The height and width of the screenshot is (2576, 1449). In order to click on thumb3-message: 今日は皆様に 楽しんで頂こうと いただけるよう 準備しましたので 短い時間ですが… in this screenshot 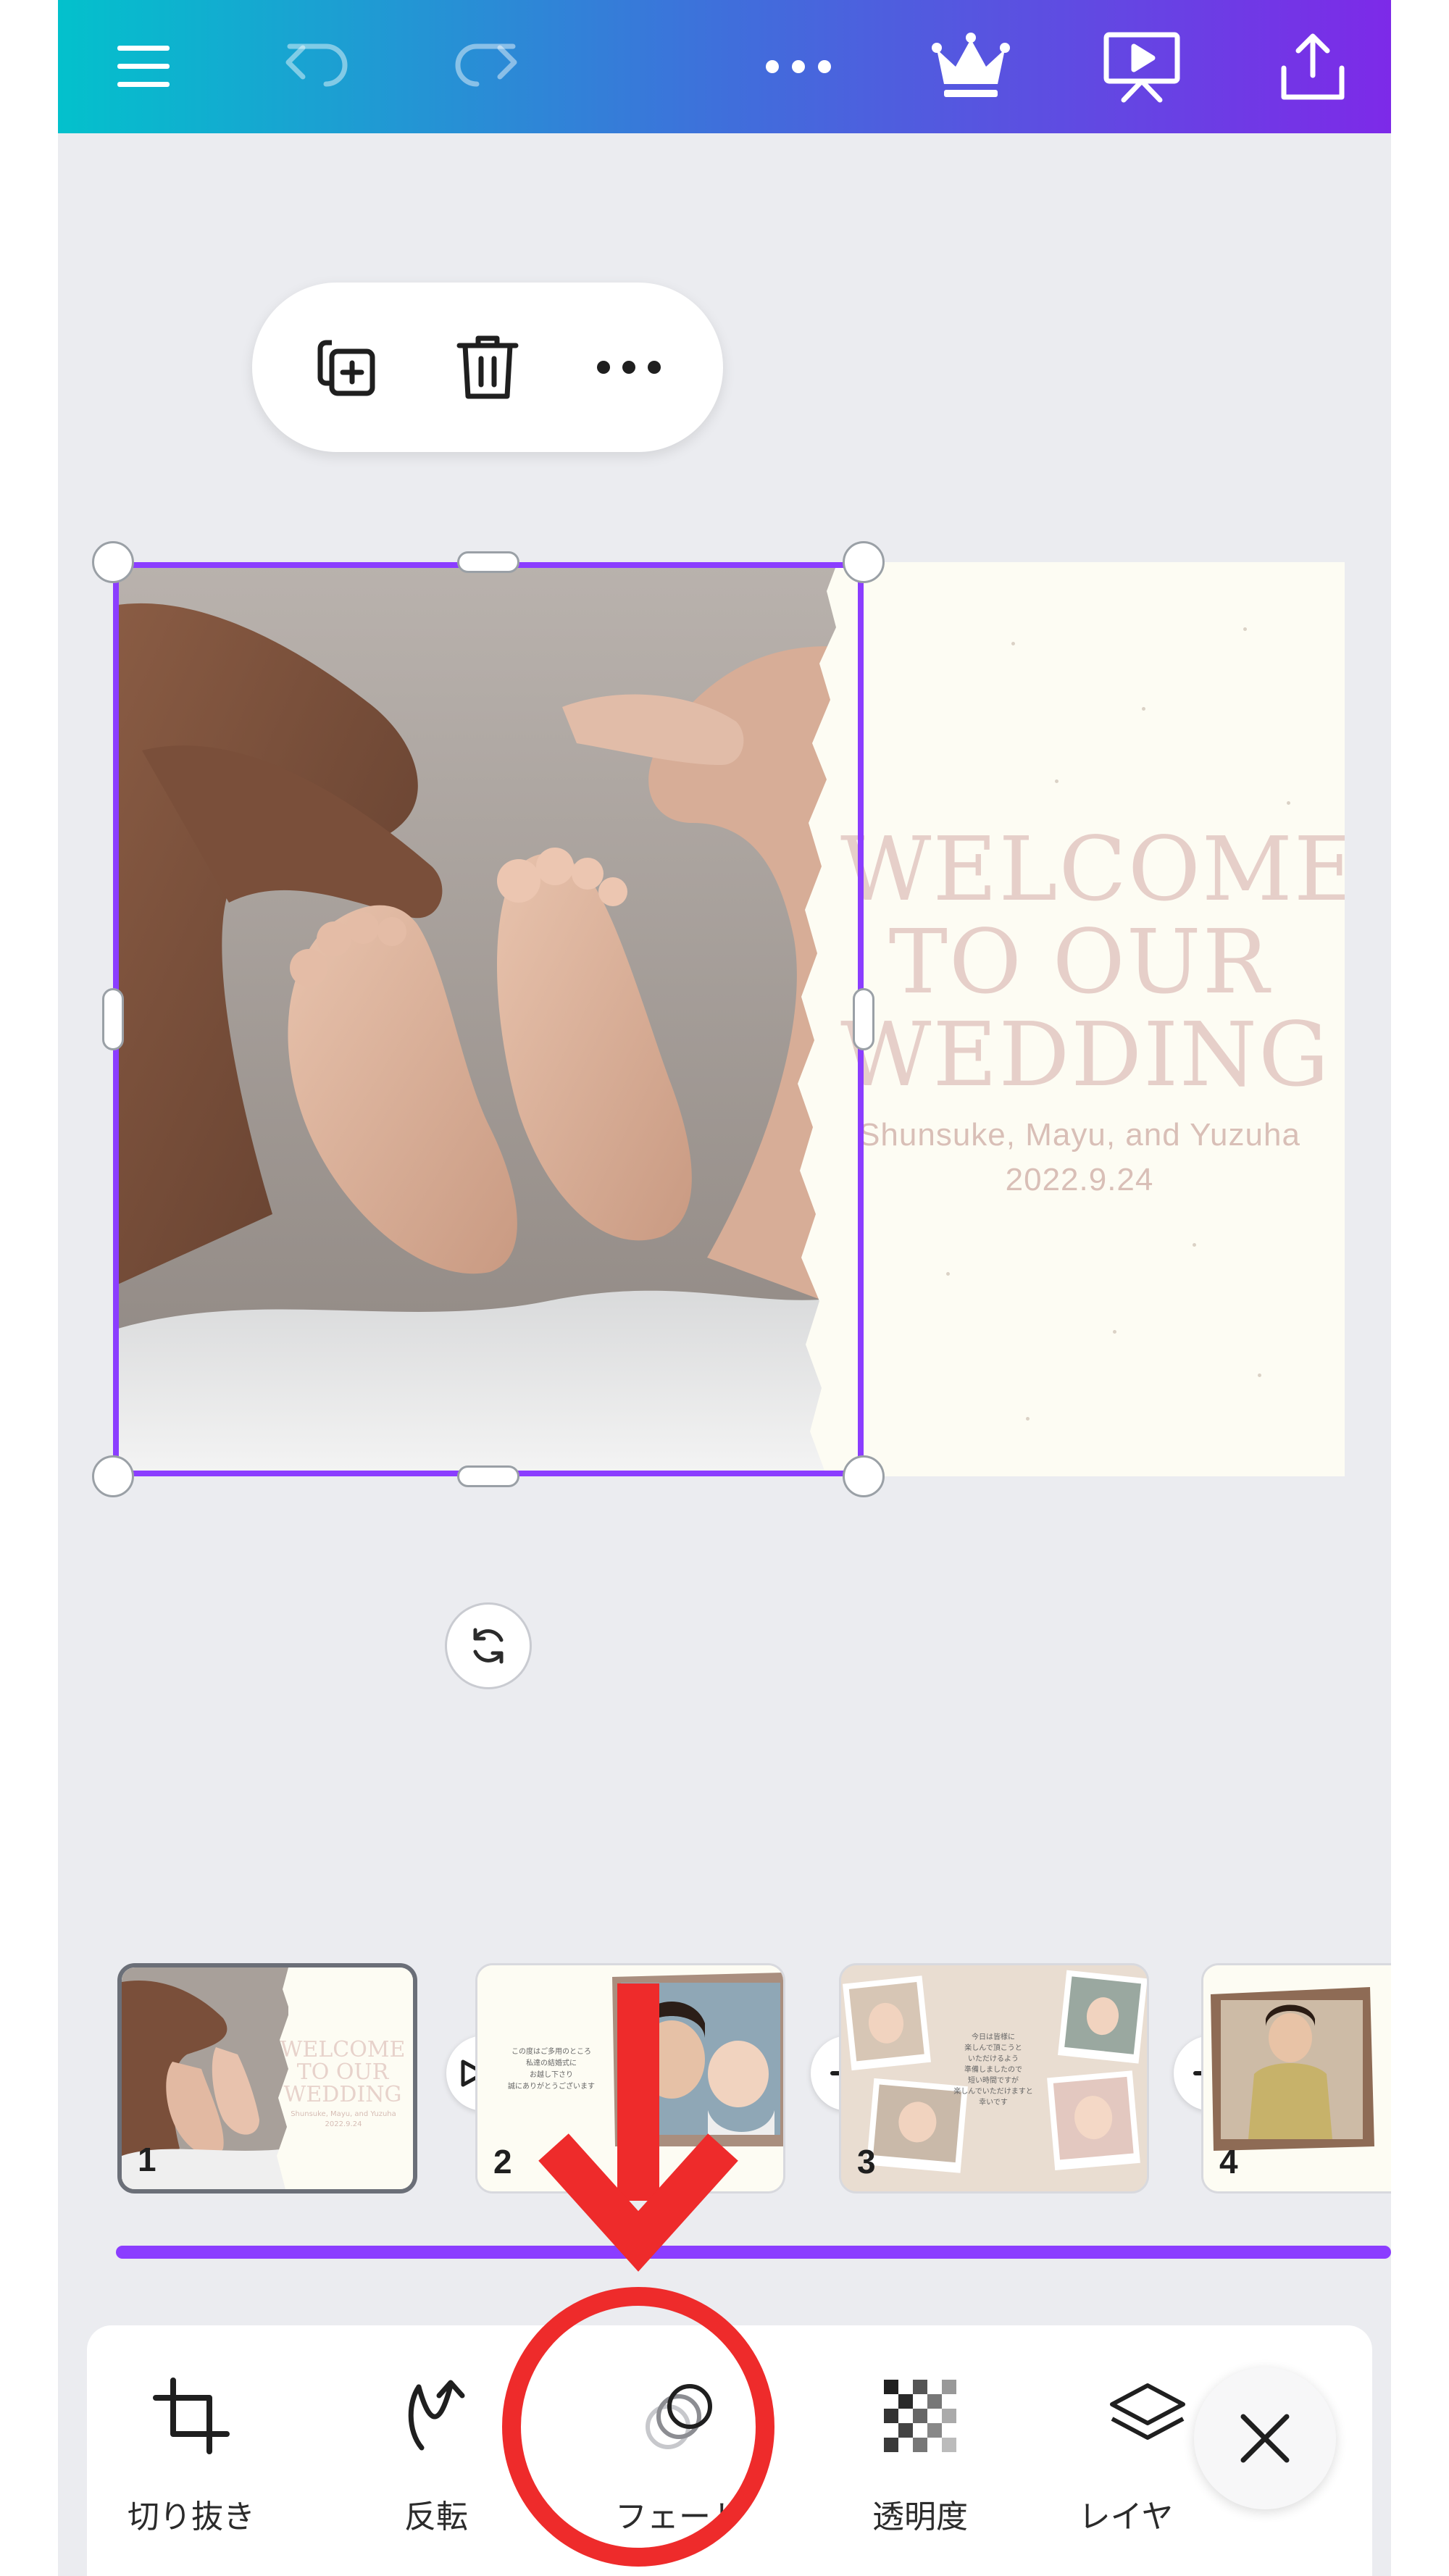, I will do `click(993, 2070)`.